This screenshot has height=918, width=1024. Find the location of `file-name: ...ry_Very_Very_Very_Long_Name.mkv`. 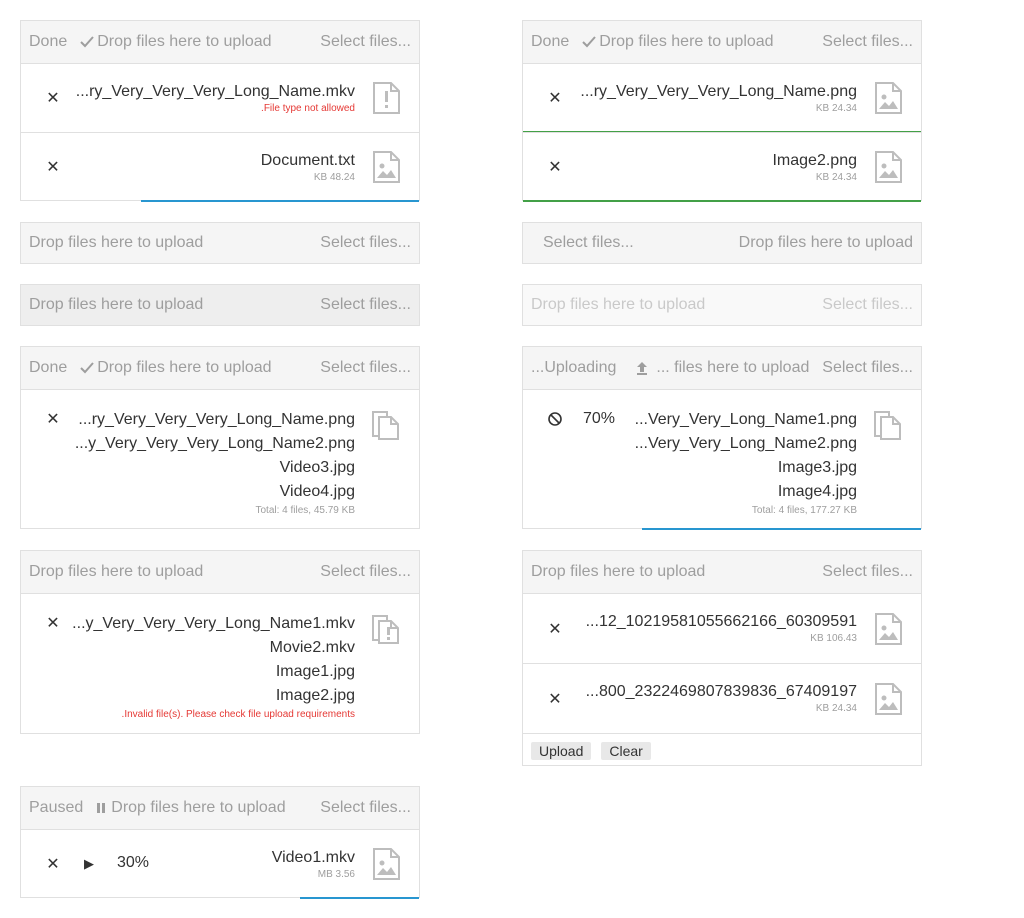

file-name: ...ry_Very_Very_Very_Long_Name.mkv is located at coordinates (215, 91).